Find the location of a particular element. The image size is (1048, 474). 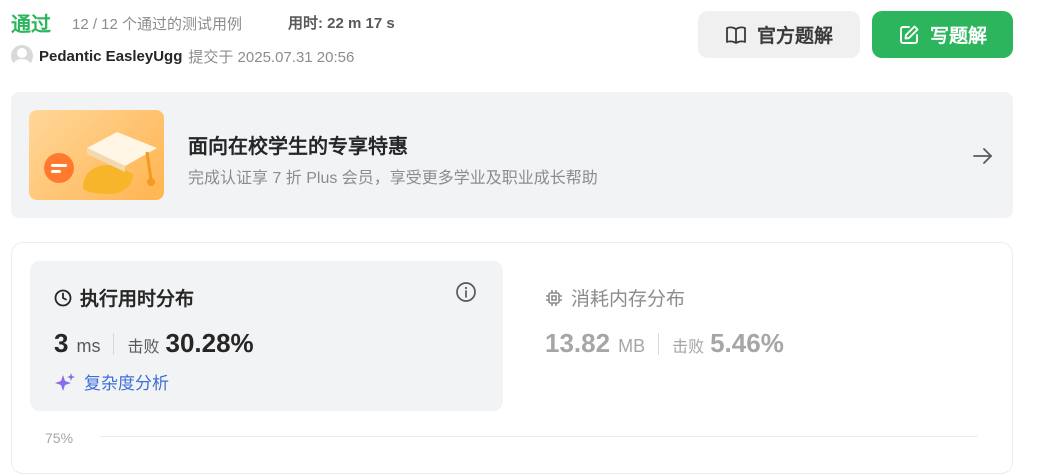

author-name: Pedantic EasleyUgg is located at coordinates (110, 56).